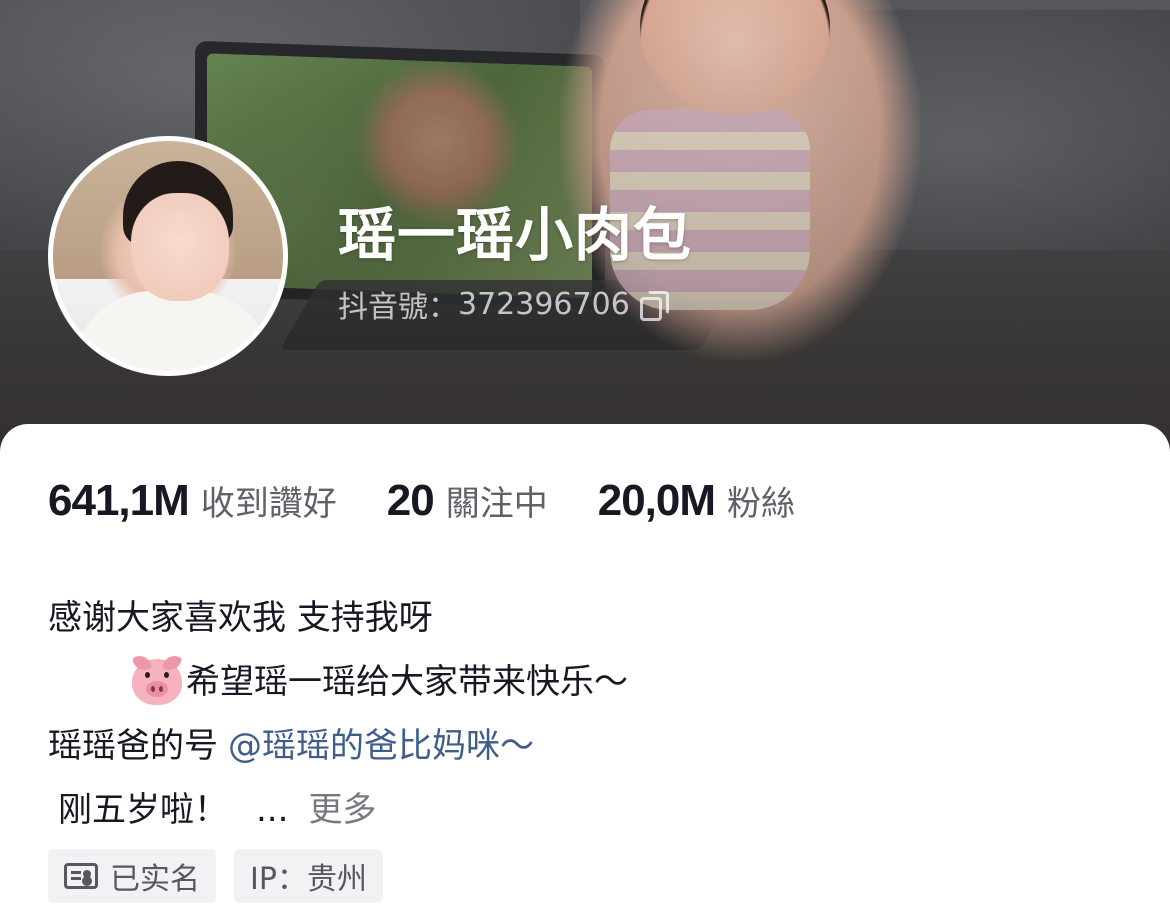 This screenshot has height=923, width=1170. Describe the element at coordinates (381, 746) in the screenshot. I see `mention-link: @瑶瑶的爸比妈咪～` at that location.